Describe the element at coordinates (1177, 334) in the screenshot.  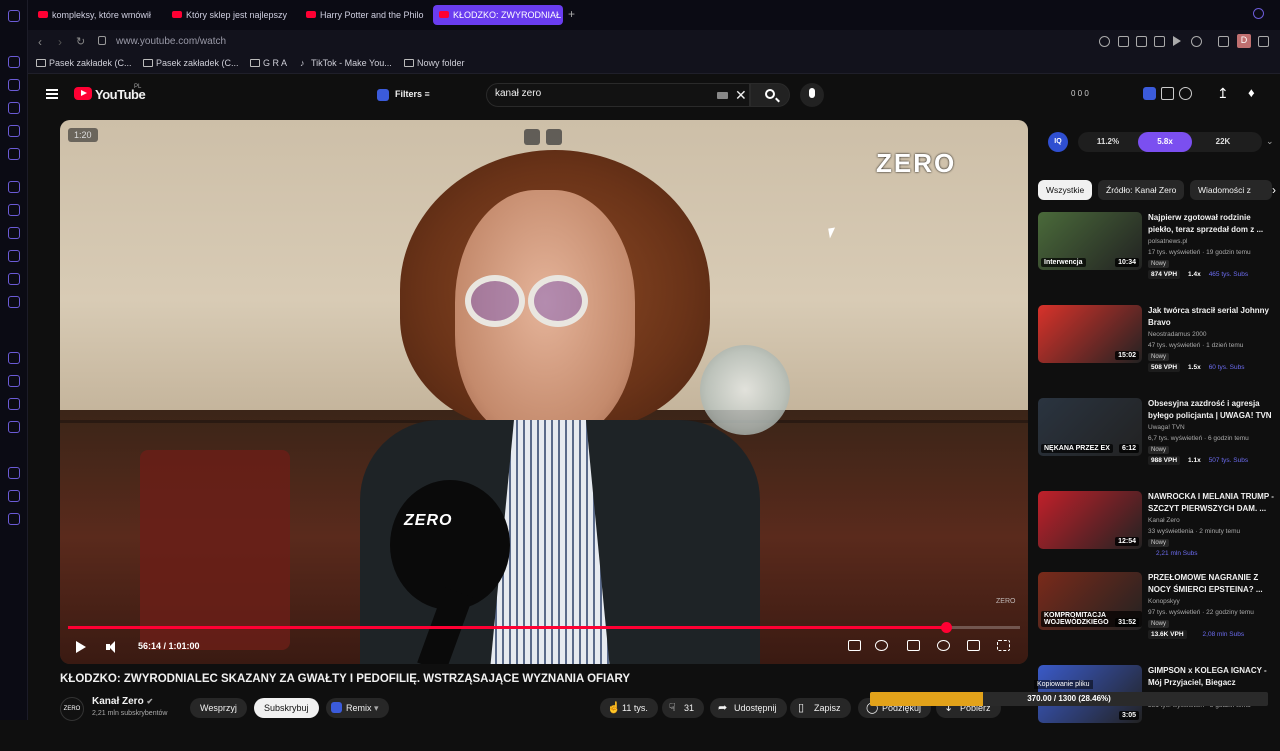
I see `recommendation-channel: Neostradamus 2000` at that location.